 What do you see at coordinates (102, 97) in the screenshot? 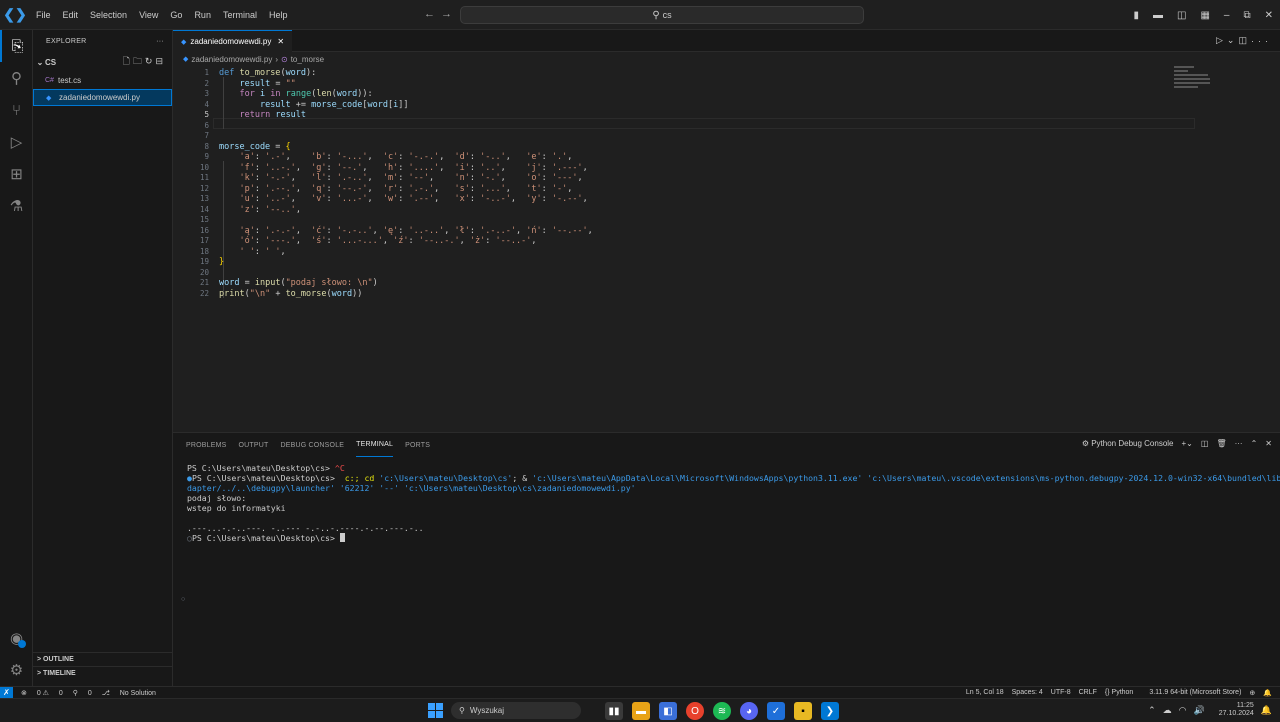
I see `file-item-zadaniedomowewdi-py: ◆ zadaniedomowewdi.py` at bounding box center [102, 97].